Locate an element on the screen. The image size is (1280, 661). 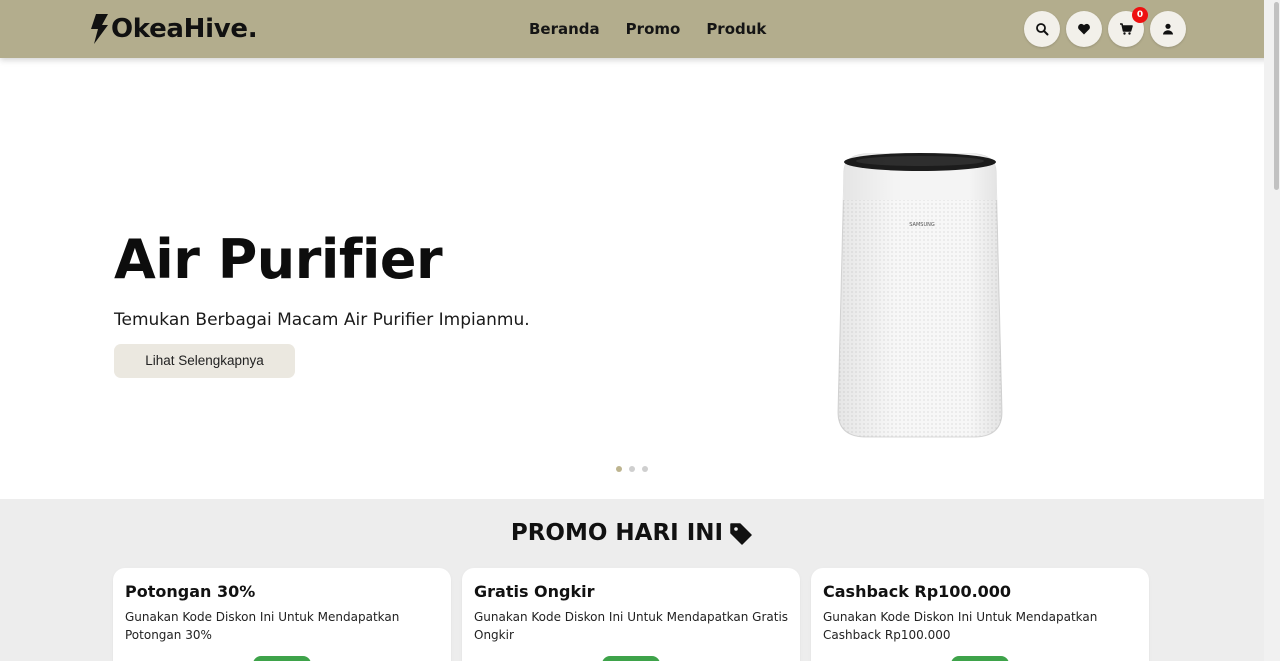
tag-icon is located at coordinates (741, 534).